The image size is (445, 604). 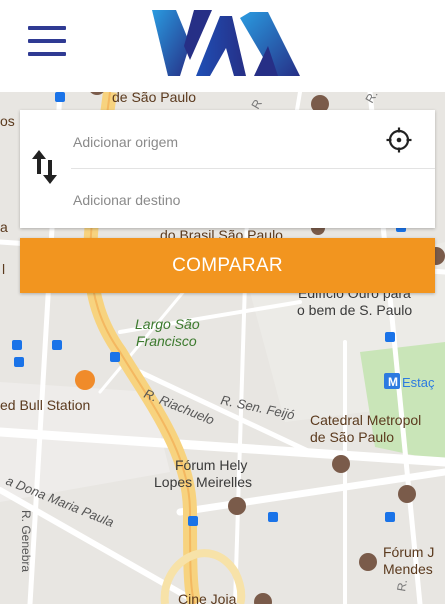 What do you see at coordinates (4, 227) in the screenshot?
I see `map-label: a` at bounding box center [4, 227].